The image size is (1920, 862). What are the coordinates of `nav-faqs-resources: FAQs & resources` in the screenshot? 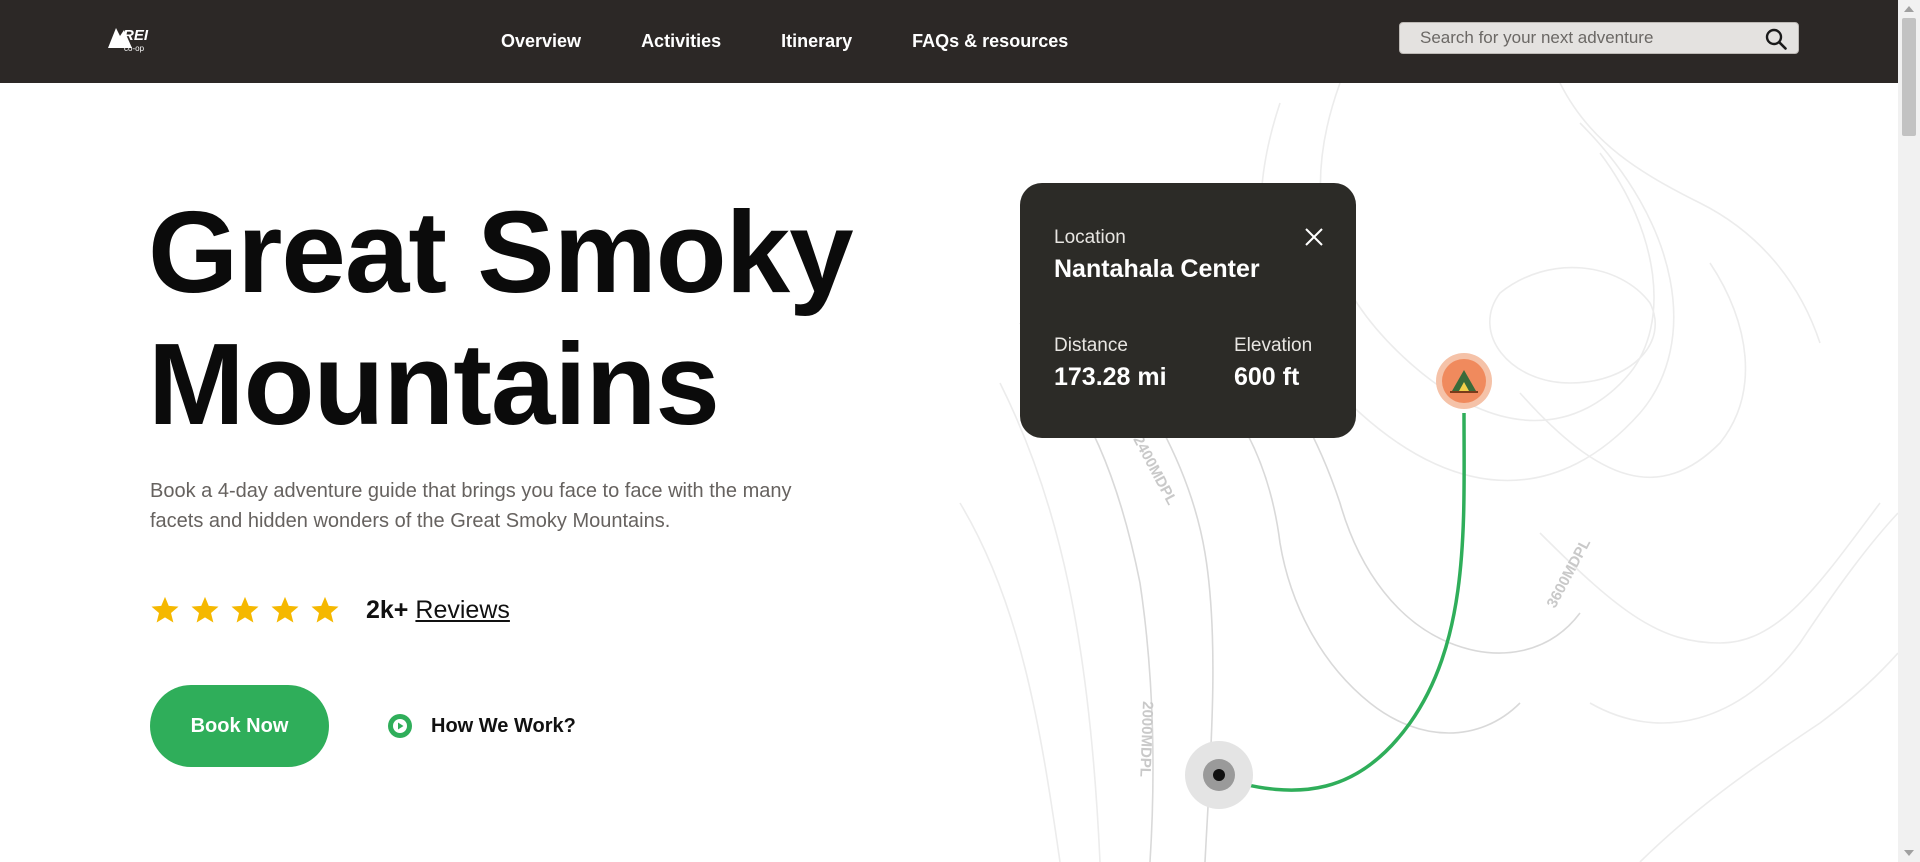 It's located at (990, 41).